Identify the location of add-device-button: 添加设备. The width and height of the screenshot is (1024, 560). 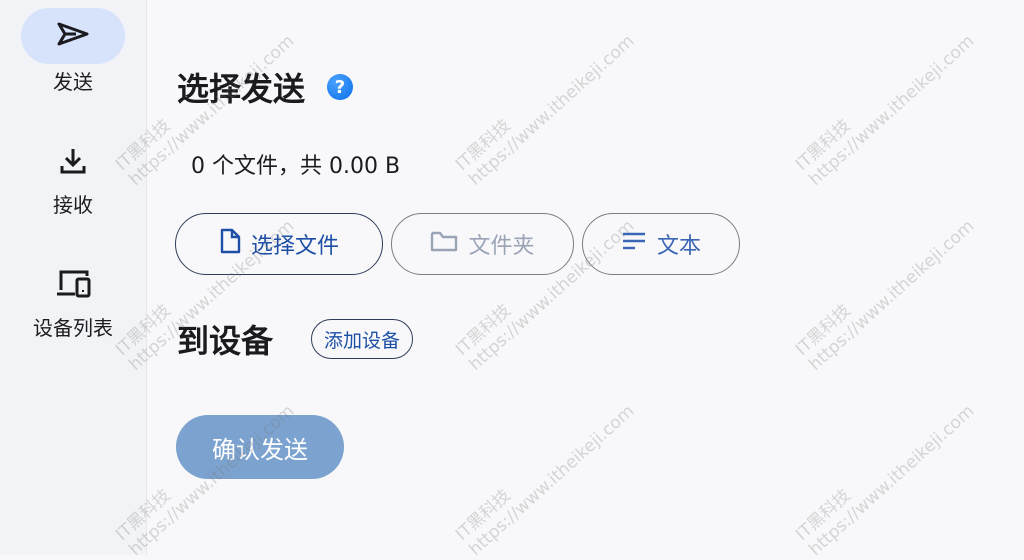
(362, 339).